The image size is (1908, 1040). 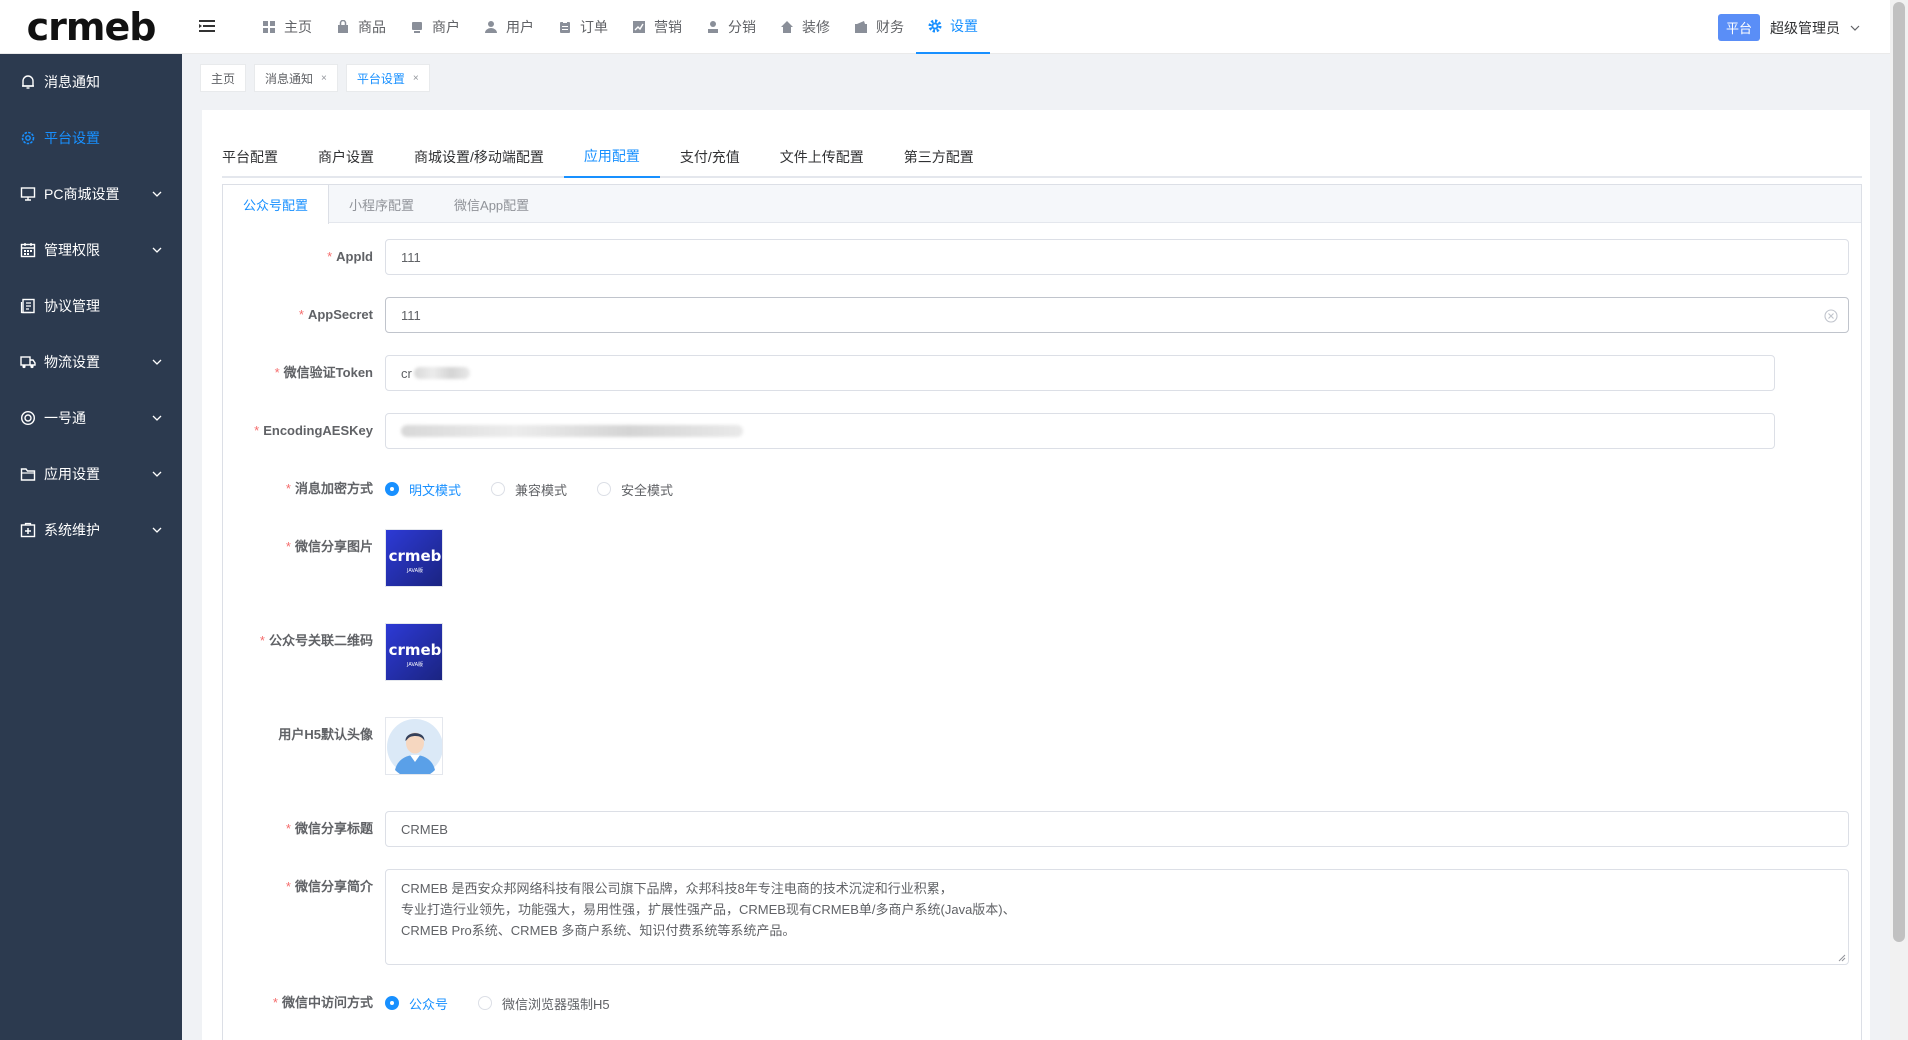 I want to click on avatar-label: 用户H5默认头像, so click(x=325, y=734).